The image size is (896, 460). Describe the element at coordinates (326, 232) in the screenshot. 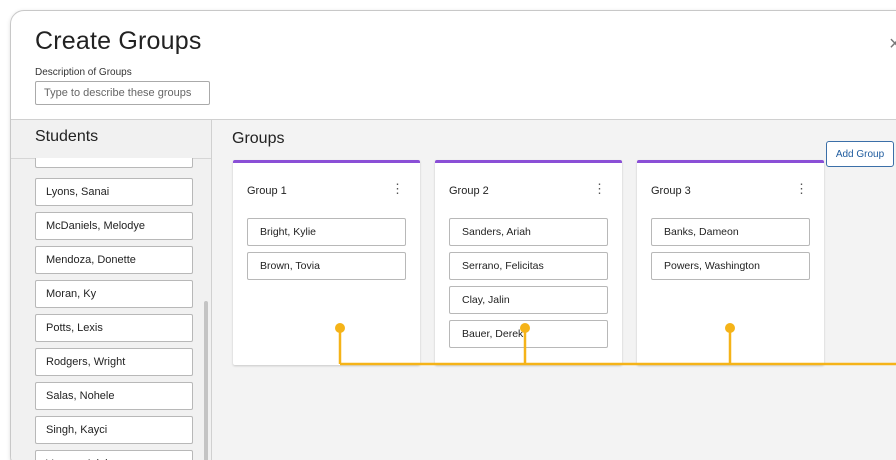

I see `group-member: Bright, Kylie` at that location.